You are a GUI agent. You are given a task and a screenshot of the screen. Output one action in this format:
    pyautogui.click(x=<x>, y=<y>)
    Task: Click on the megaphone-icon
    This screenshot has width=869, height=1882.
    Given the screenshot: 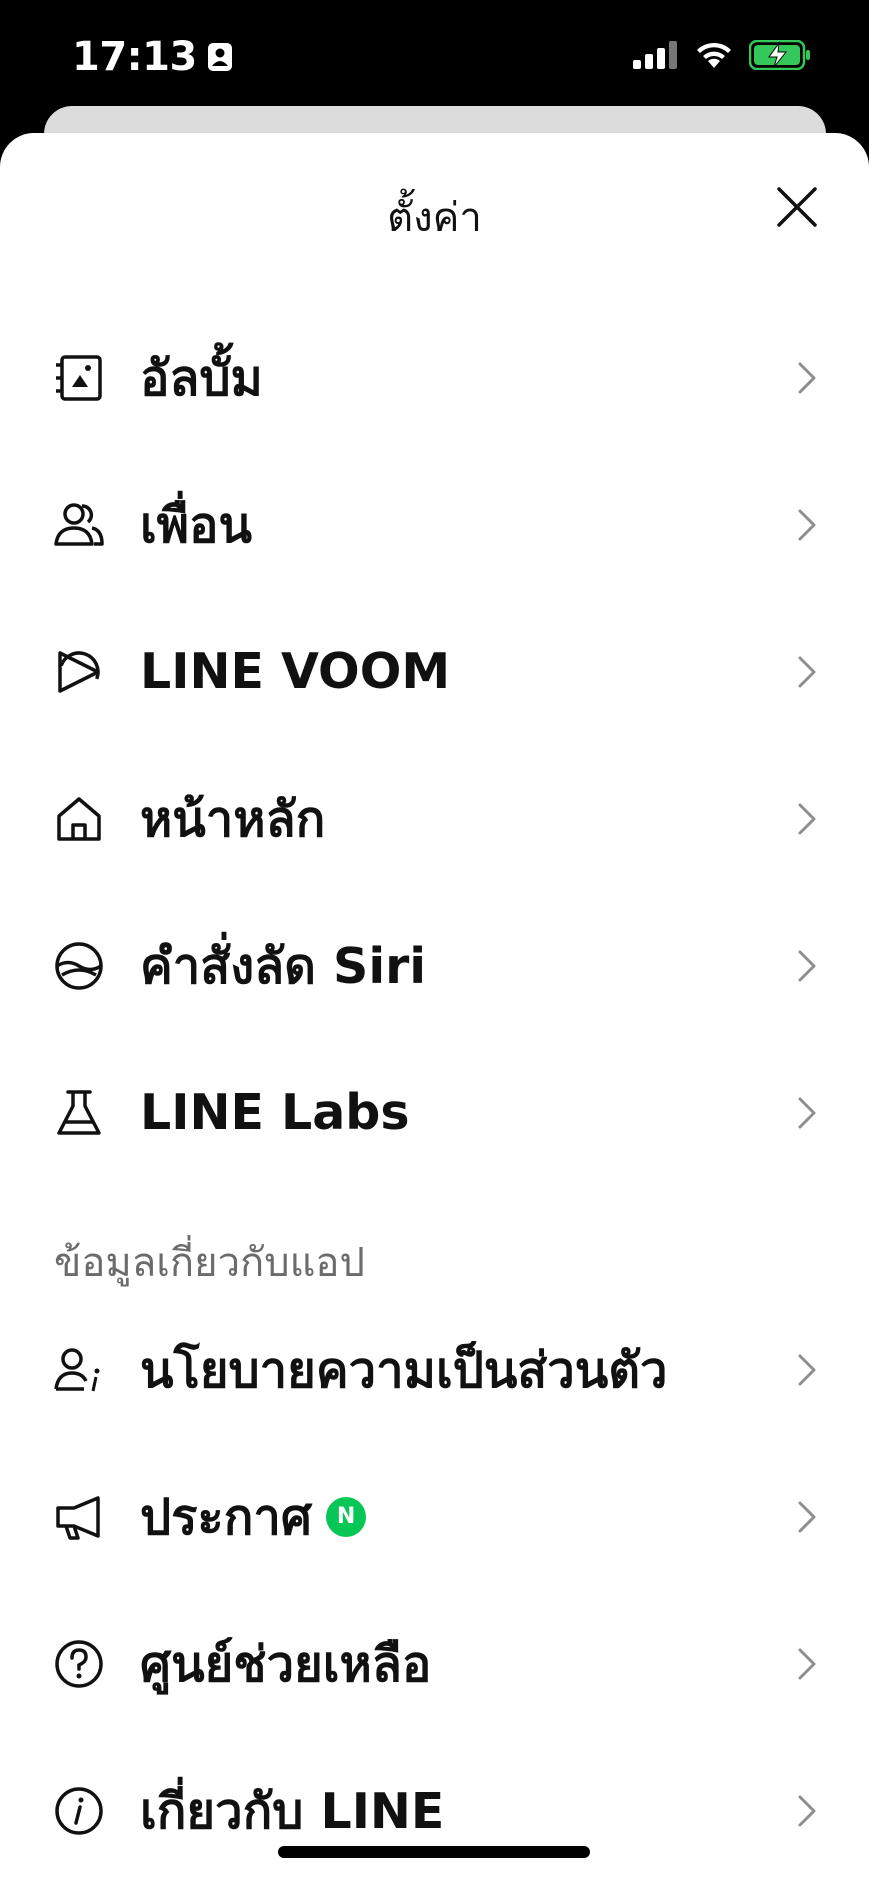 What is the action you would take?
    pyautogui.click(x=79, y=1517)
    